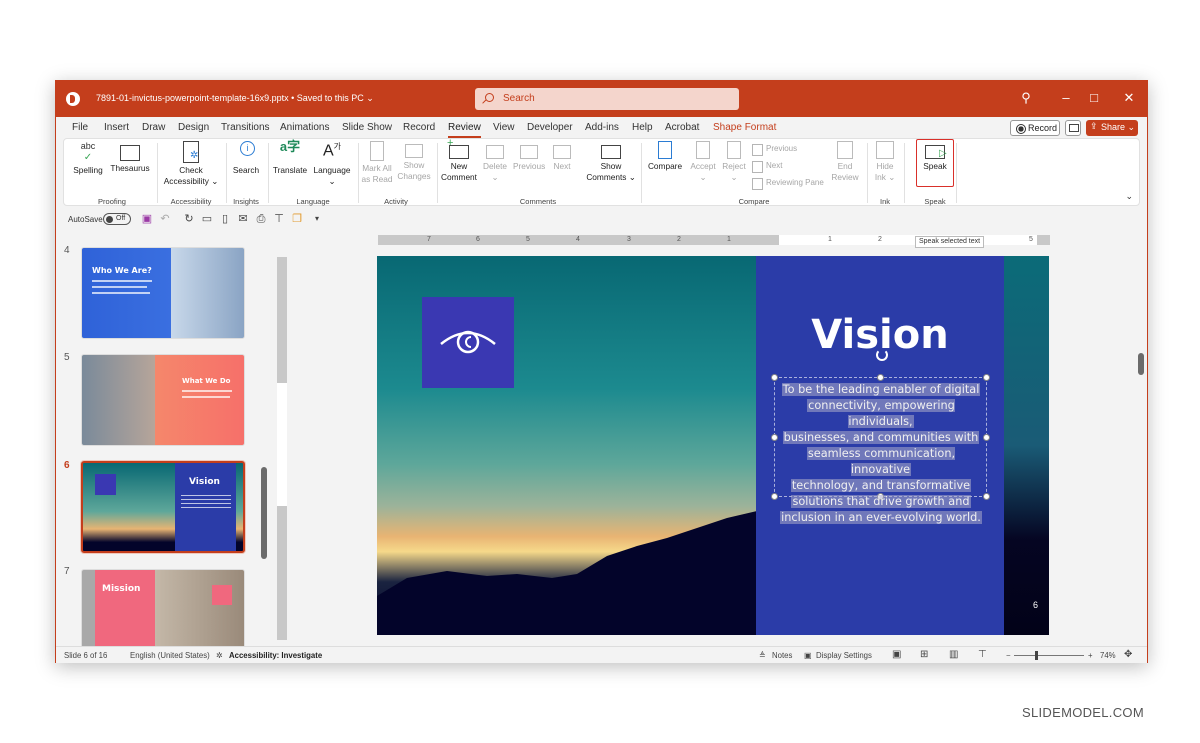  I want to click on compare-button: Compare, so click(665, 156).